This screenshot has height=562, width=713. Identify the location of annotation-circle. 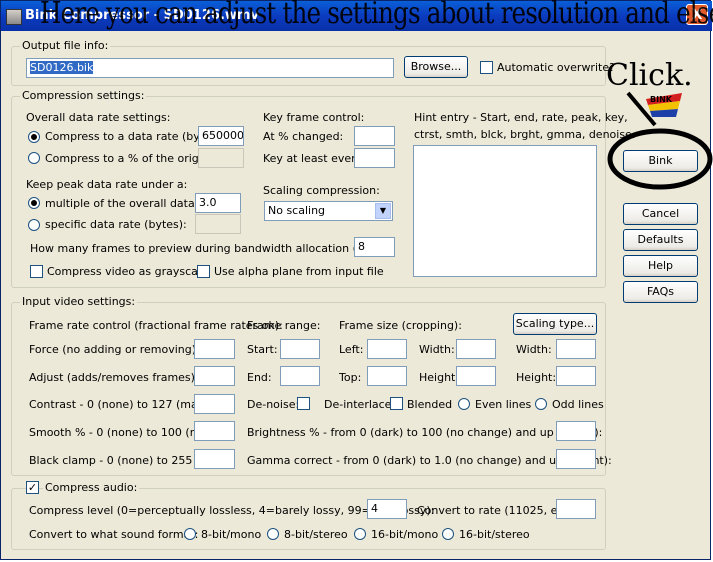
(660, 159).